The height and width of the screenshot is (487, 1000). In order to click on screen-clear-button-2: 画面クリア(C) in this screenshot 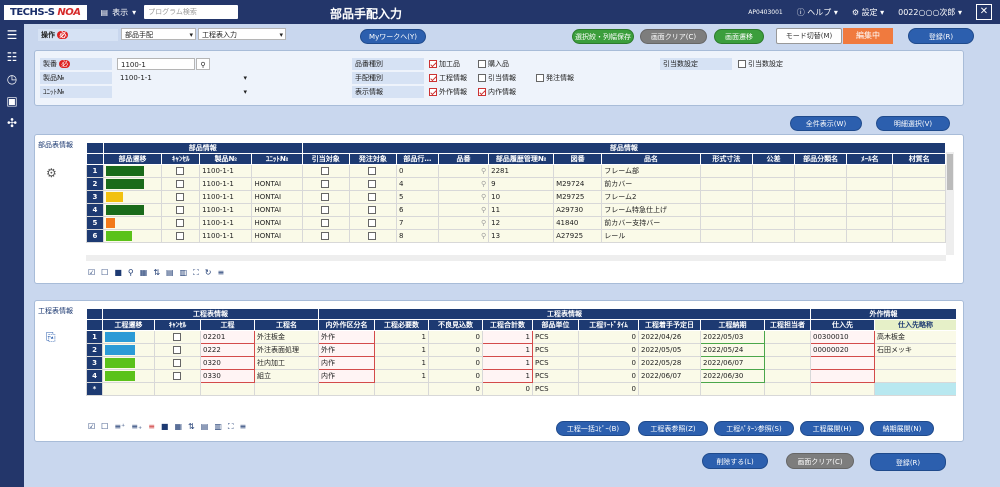, I will do `click(820, 461)`.